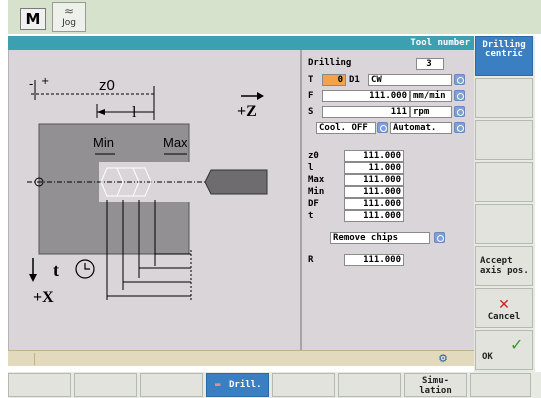 Image resolution: width=541 pixels, height=398 pixels. I want to click on tool-field: 0, so click(334, 80).